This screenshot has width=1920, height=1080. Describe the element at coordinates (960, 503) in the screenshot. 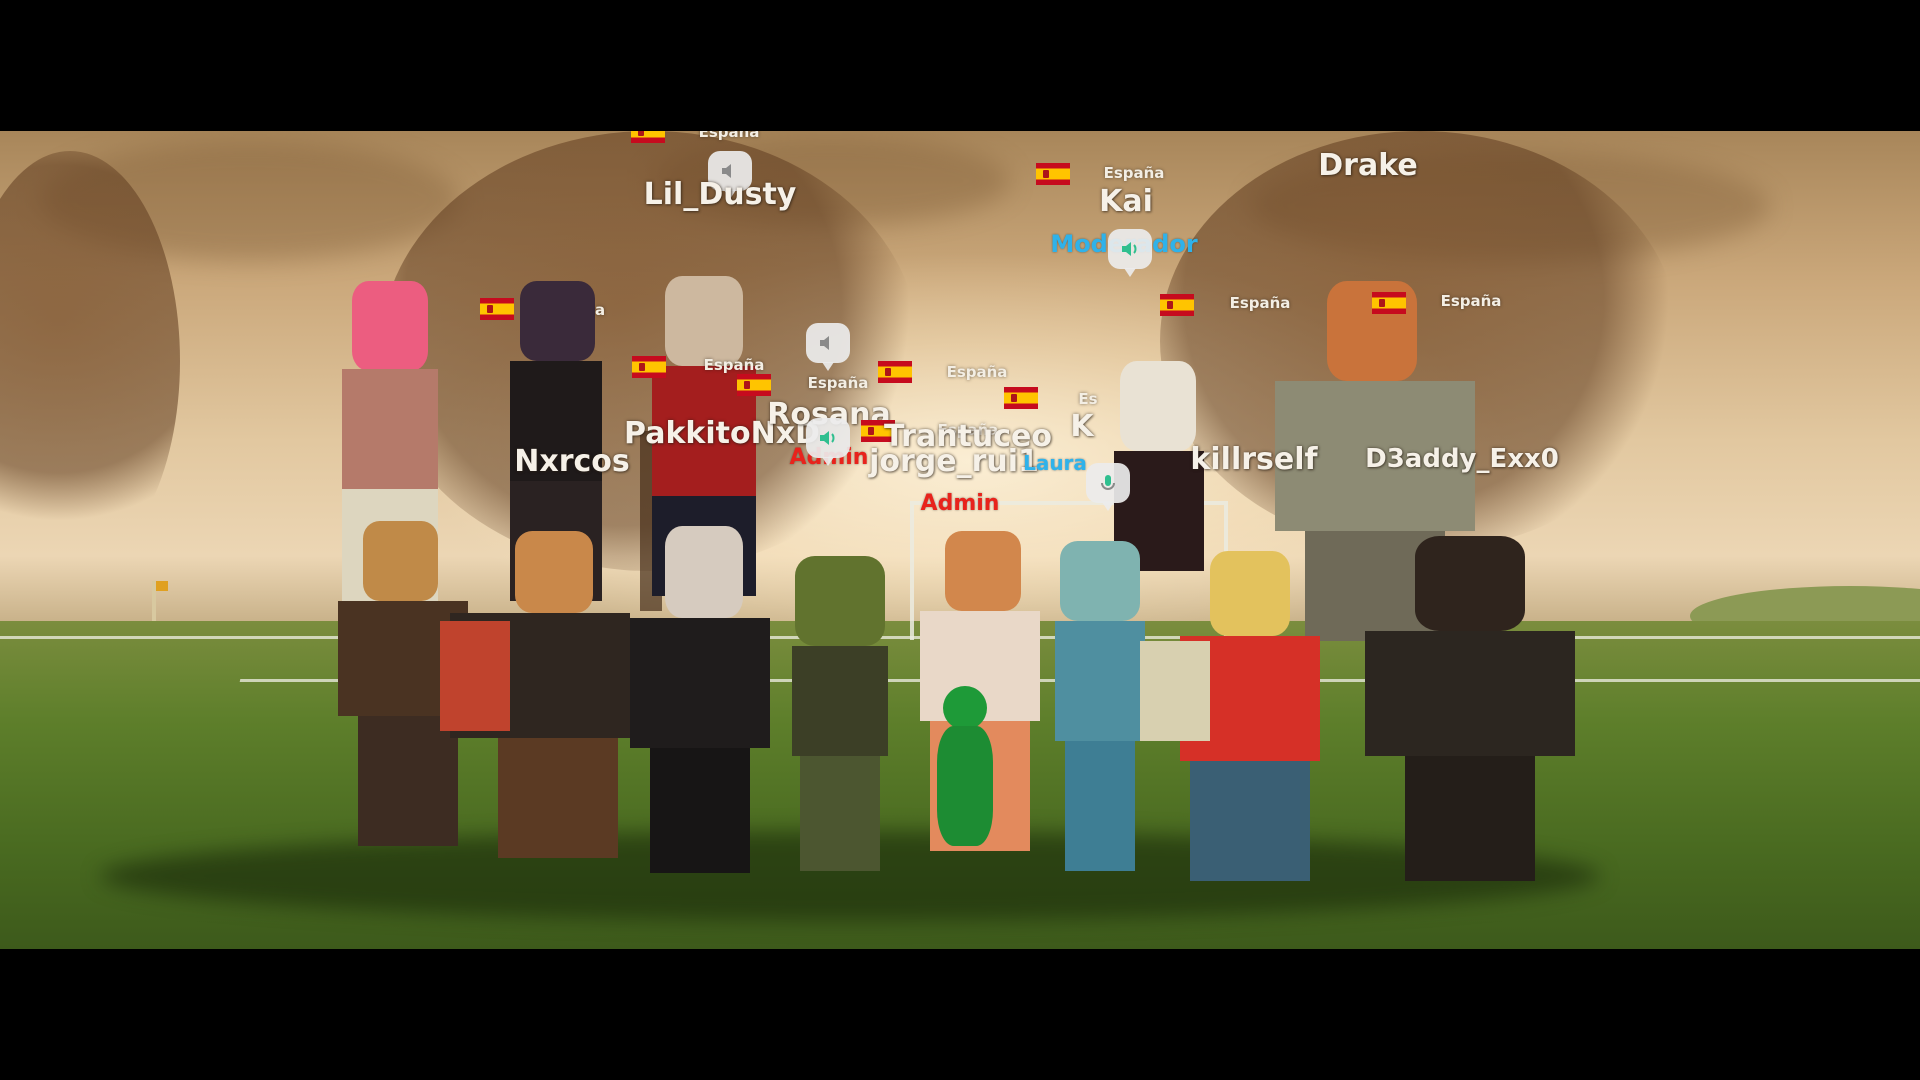

I see `role-admin: Admin` at that location.